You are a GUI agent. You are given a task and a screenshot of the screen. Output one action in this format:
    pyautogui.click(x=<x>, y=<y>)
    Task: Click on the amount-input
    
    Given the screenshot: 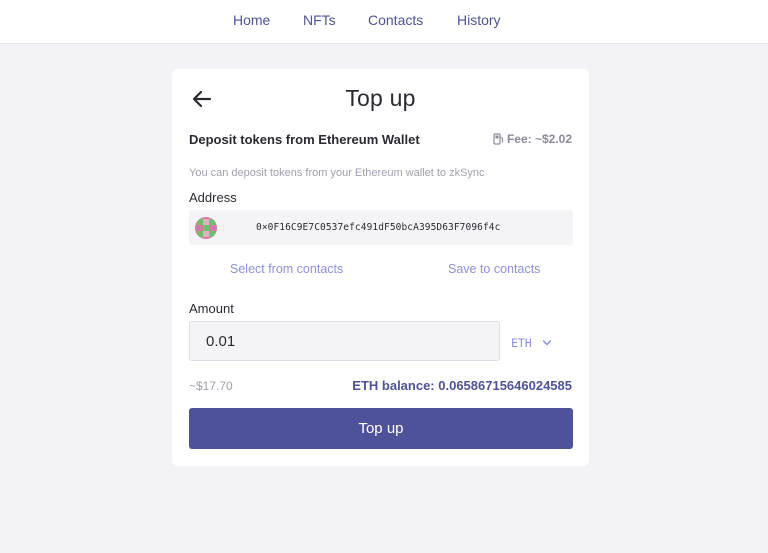 What is the action you would take?
    pyautogui.click(x=344, y=341)
    